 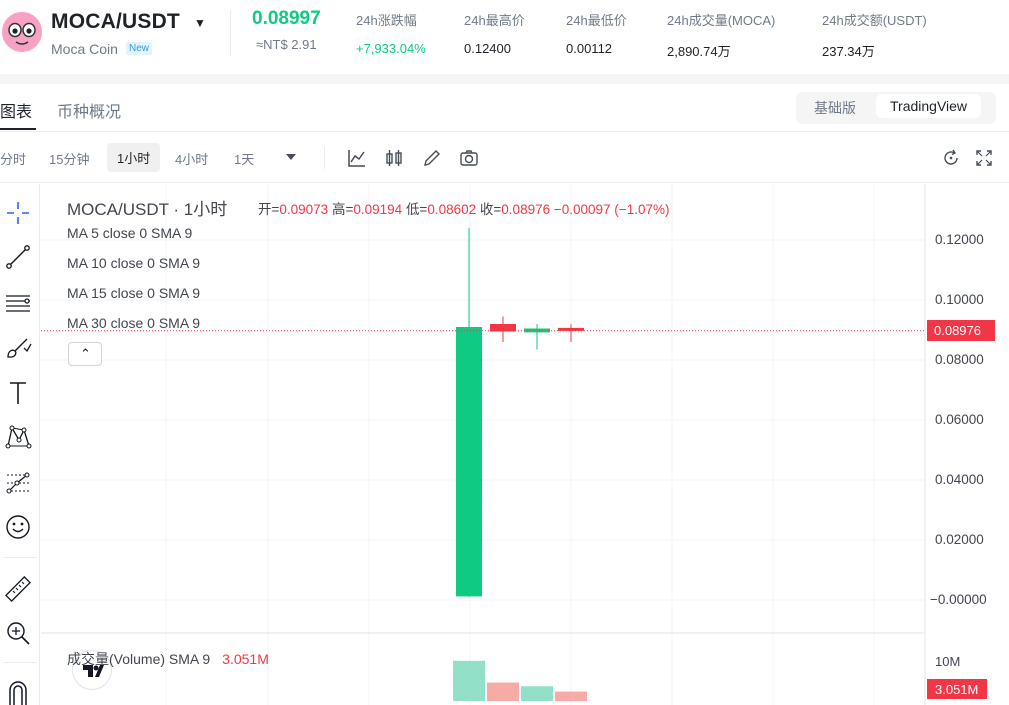 I want to click on horizontal-lines-icon, so click(x=18, y=303).